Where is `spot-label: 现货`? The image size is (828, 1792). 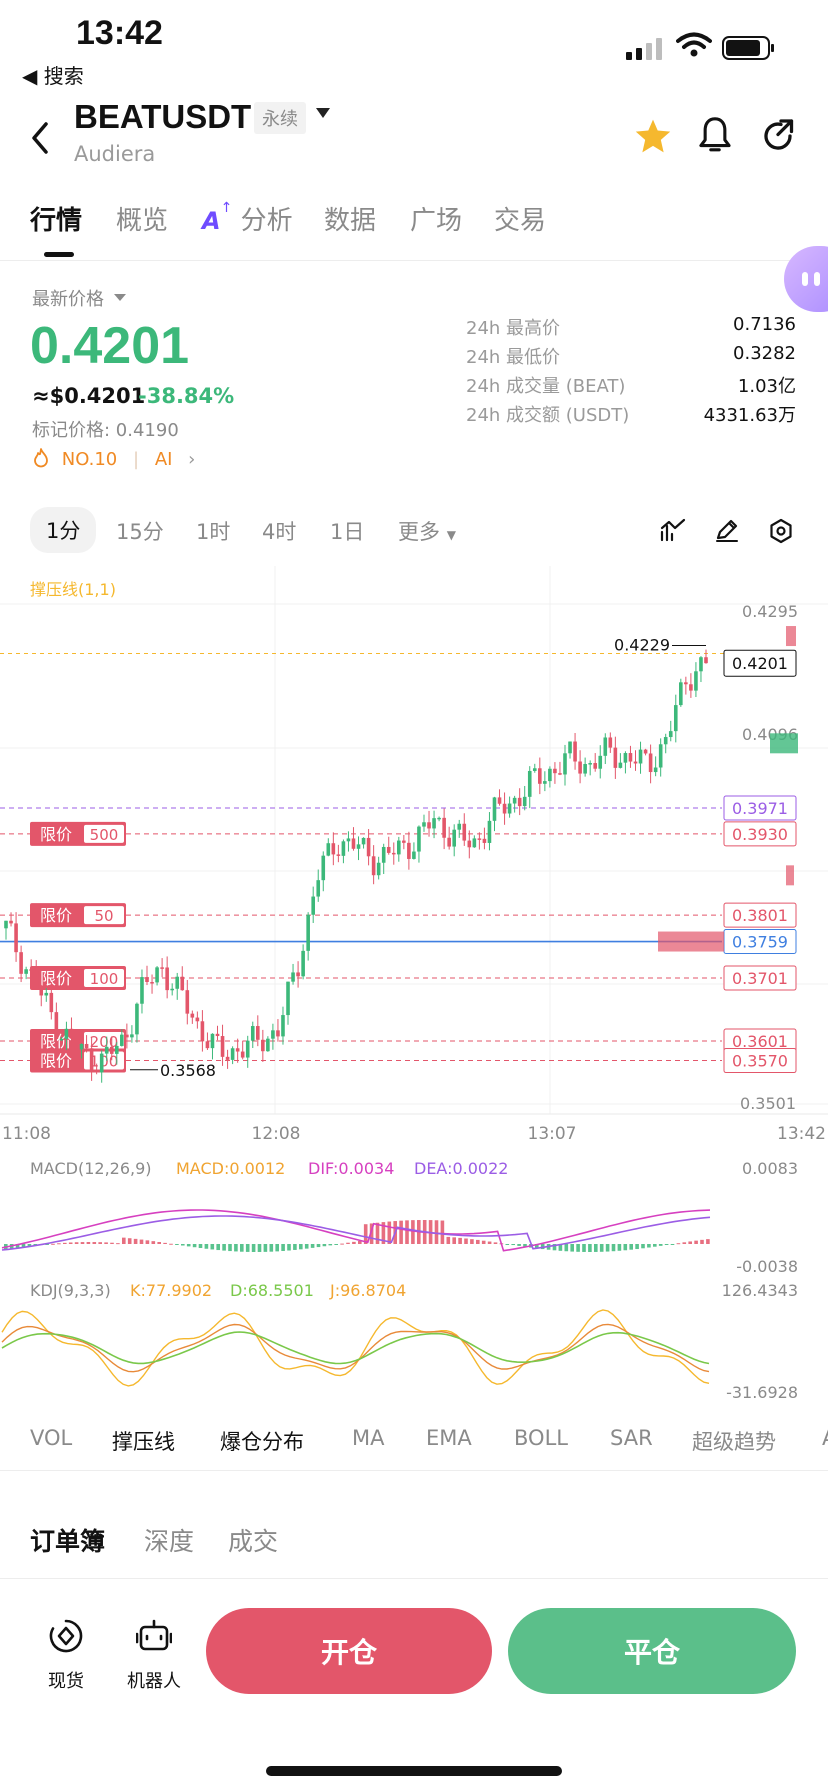
spot-label: 现货 is located at coordinates (66, 1681).